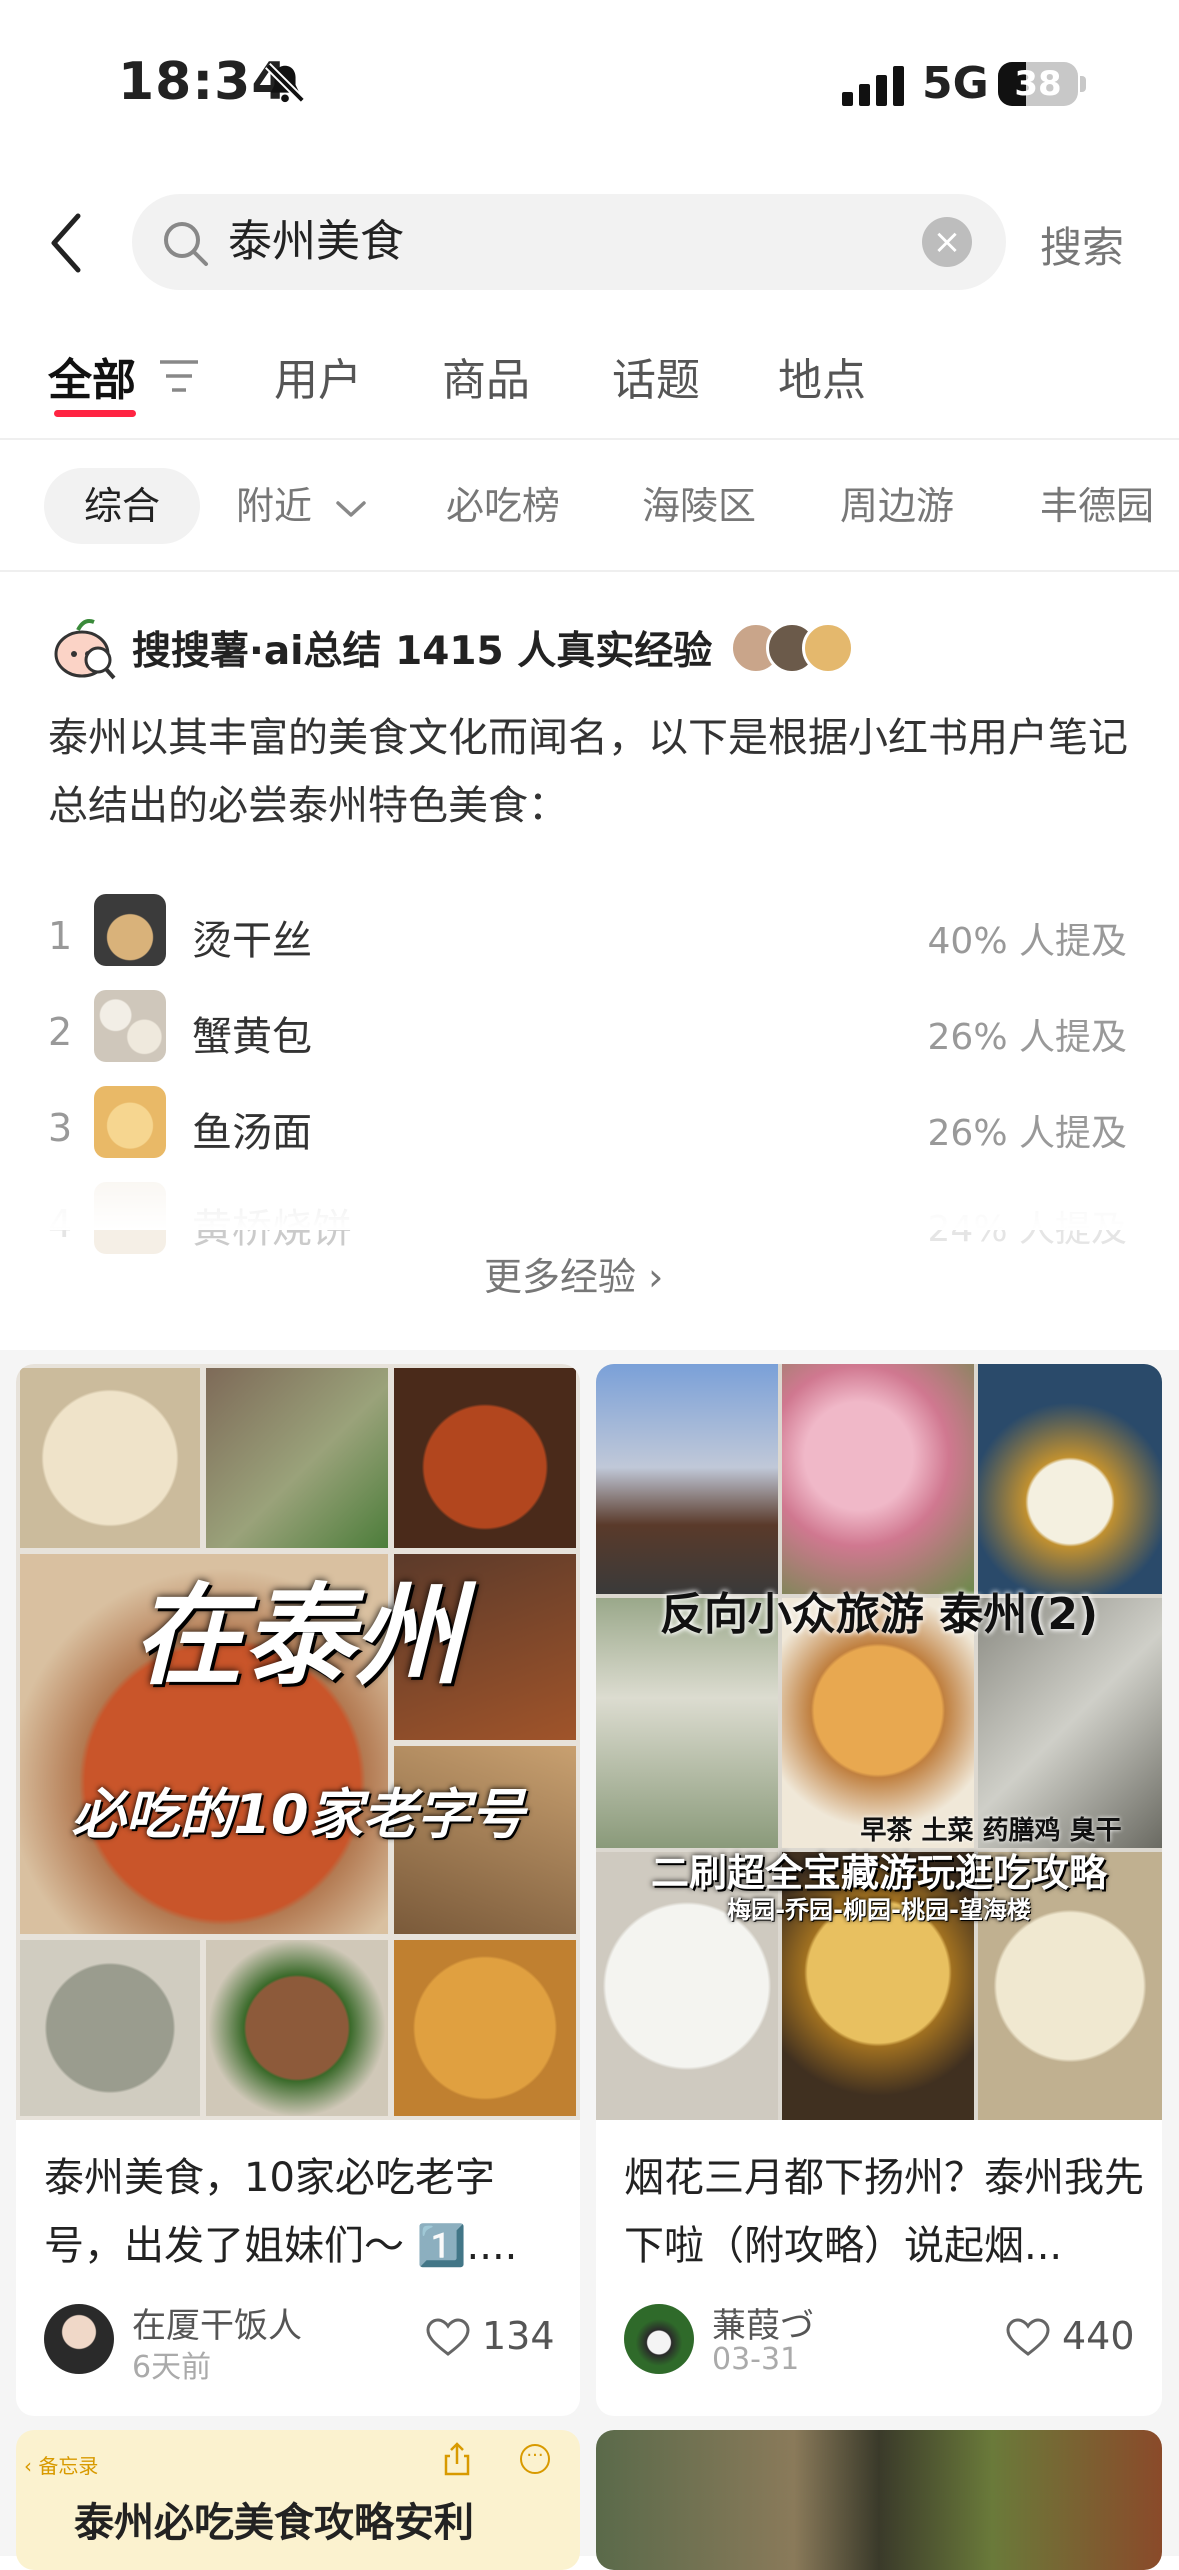 This screenshot has height=2570, width=1179. What do you see at coordinates (589, 1035) in the screenshot?
I see `list-item: 2 蟹黄包 26% 人提及` at bounding box center [589, 1035].